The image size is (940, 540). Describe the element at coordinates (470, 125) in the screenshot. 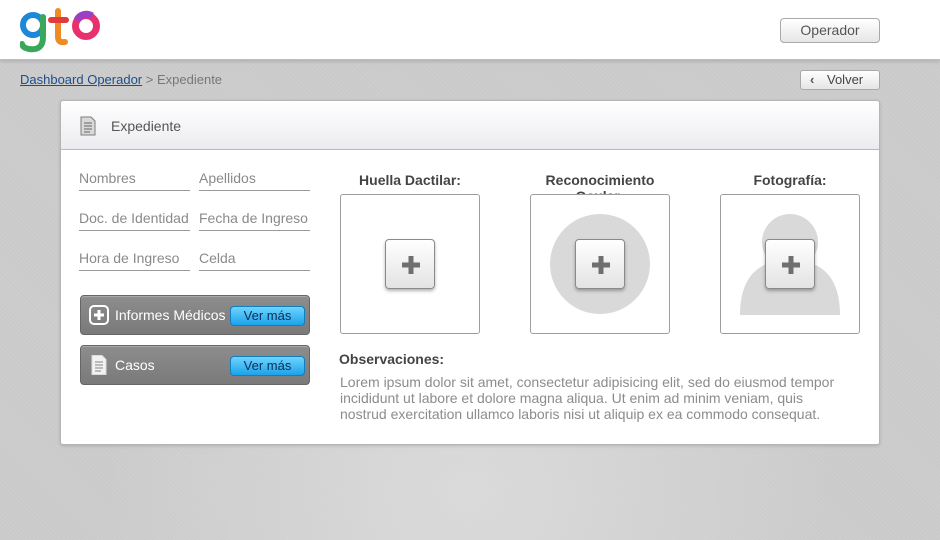

I see `panel-header: Expediente` at that location.